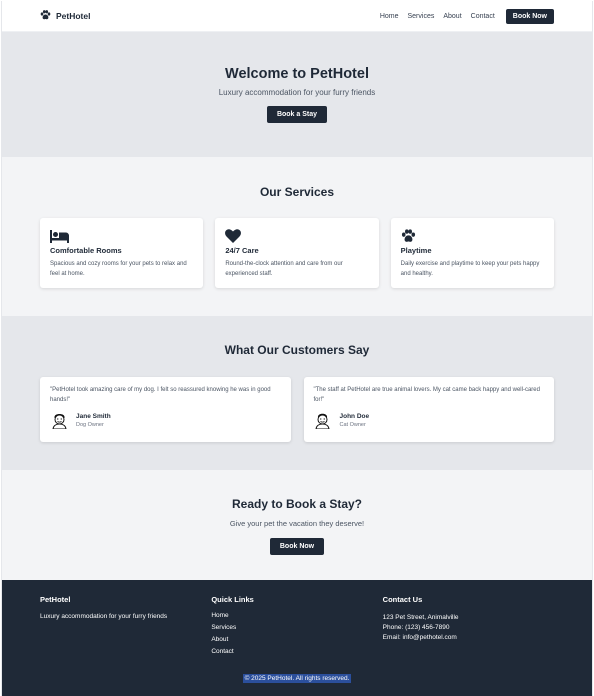 The height and width of the screenshot is (696, 594). I want to click on nav-link-home: Home, so click(389, 16).